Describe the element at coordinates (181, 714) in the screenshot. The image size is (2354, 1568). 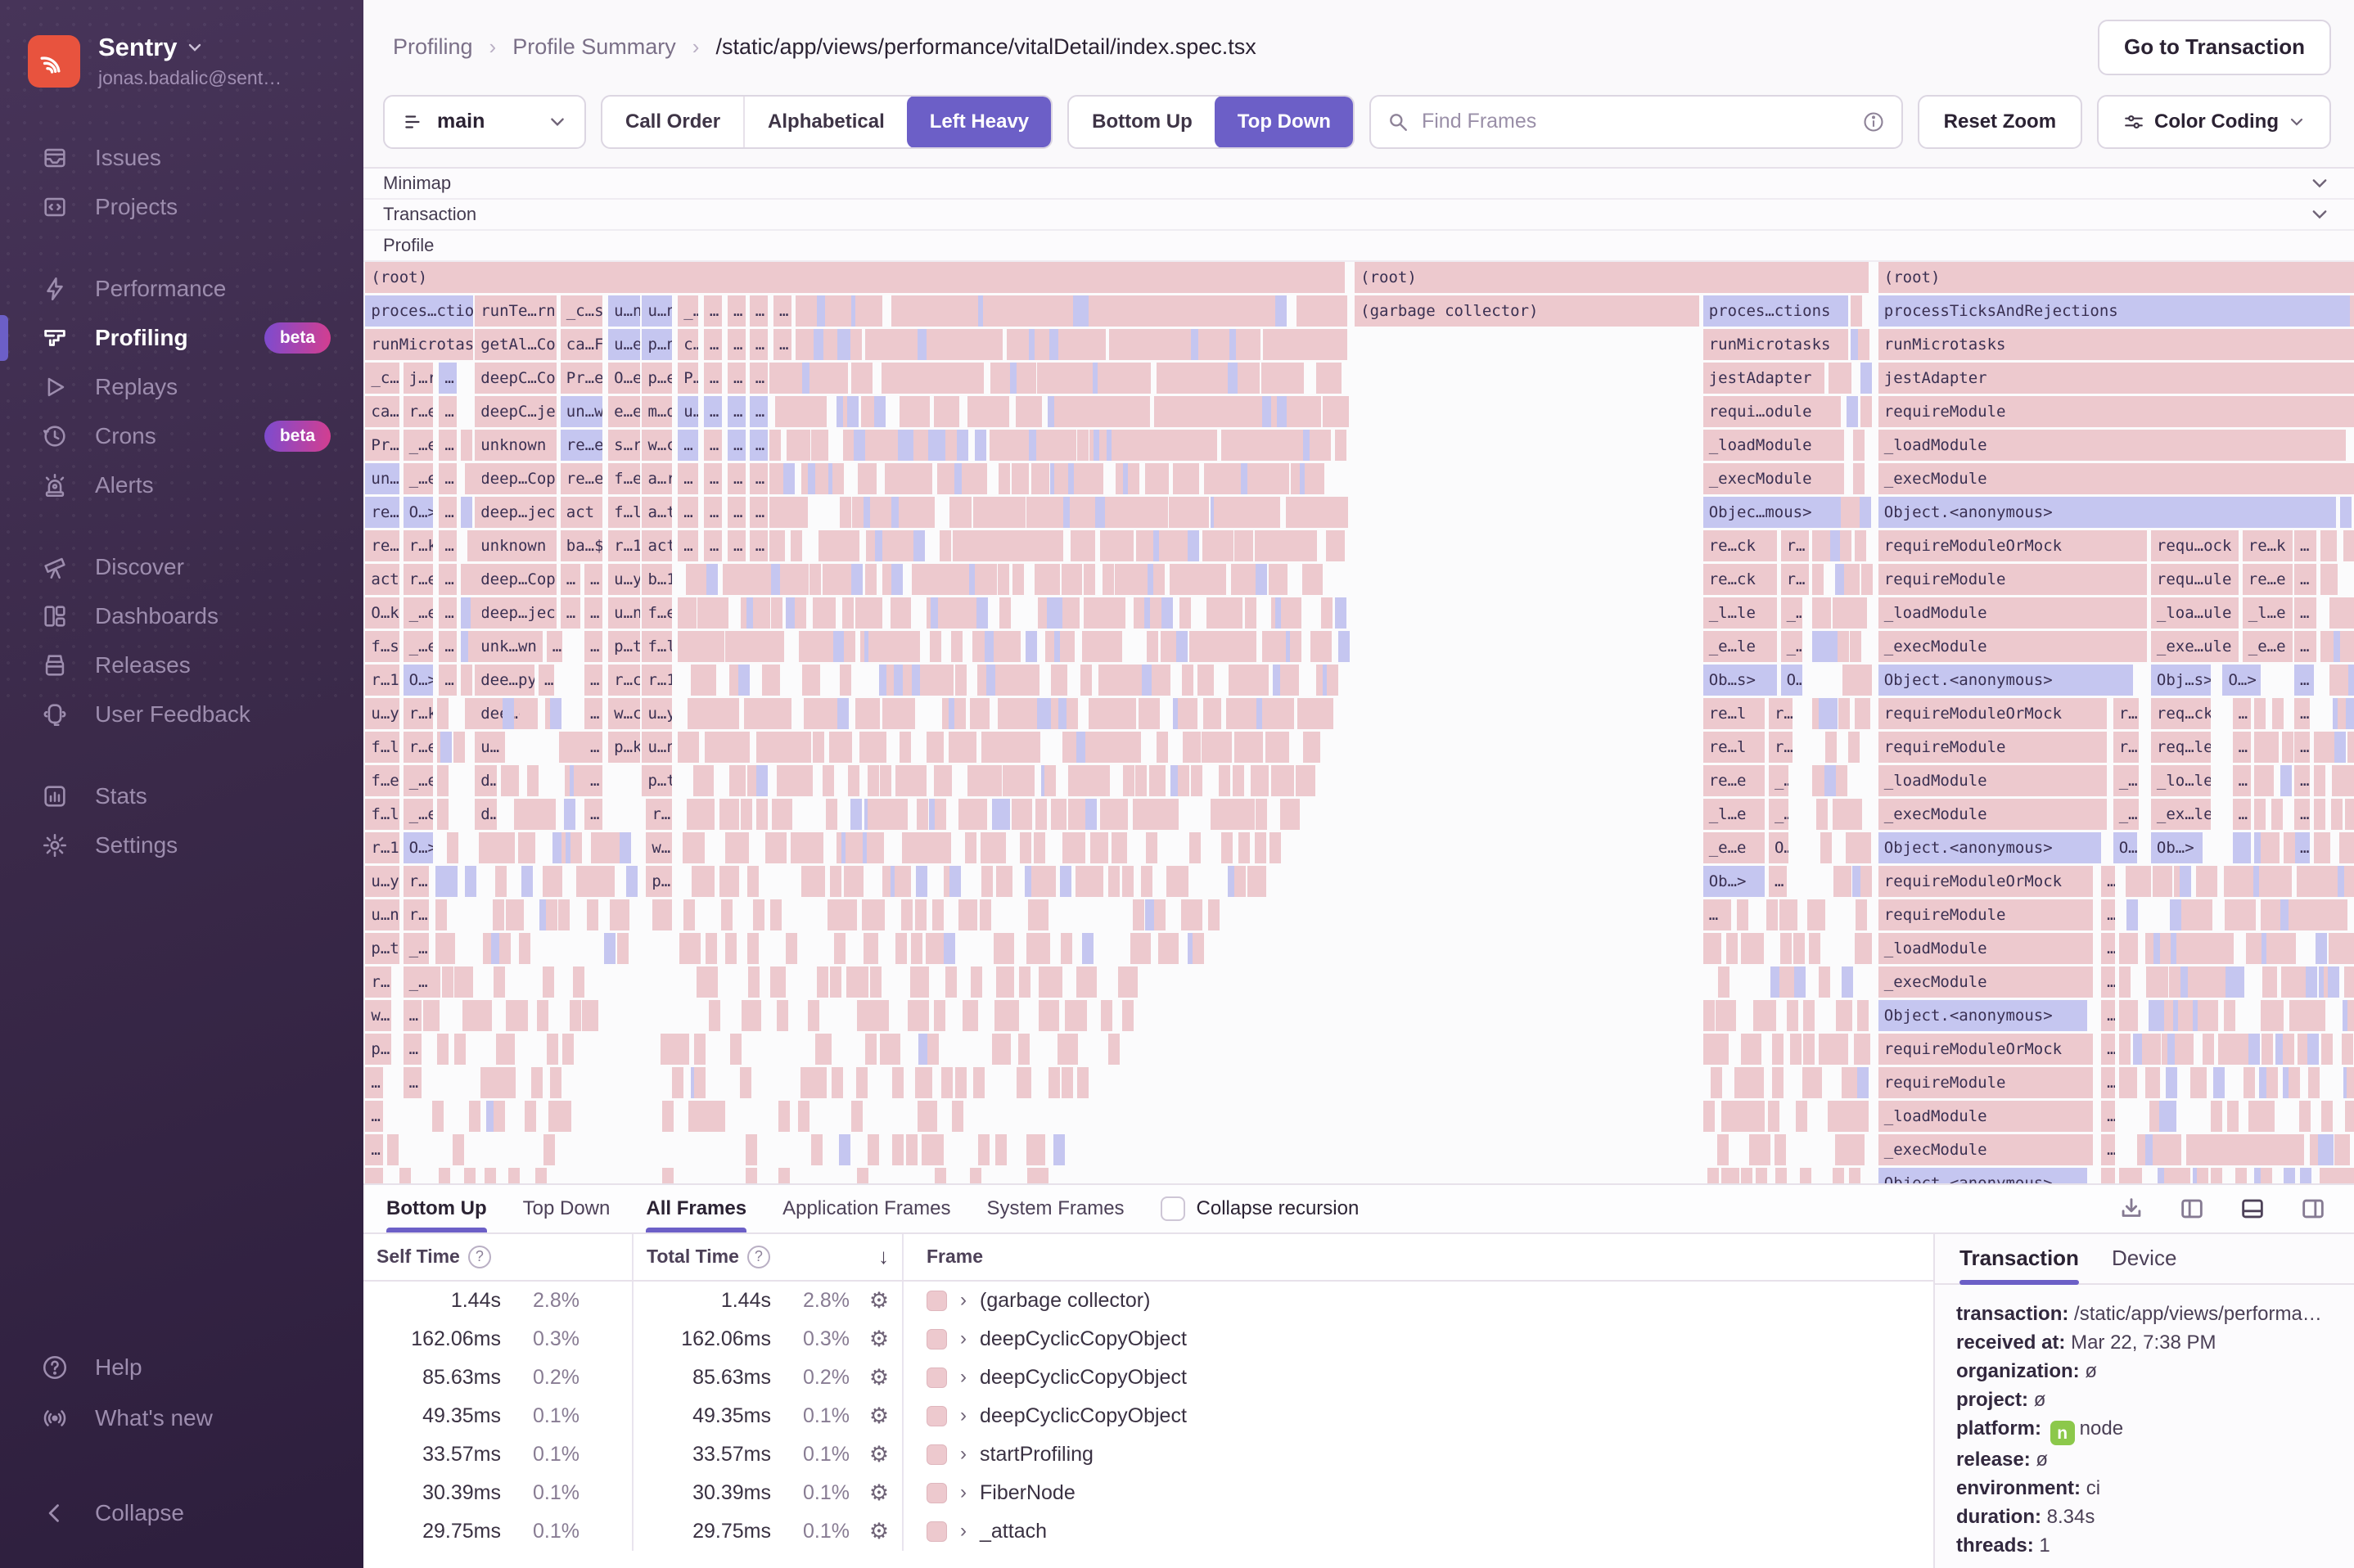
I see `sidebar-item-user-feedback: User Feedback` at that location.